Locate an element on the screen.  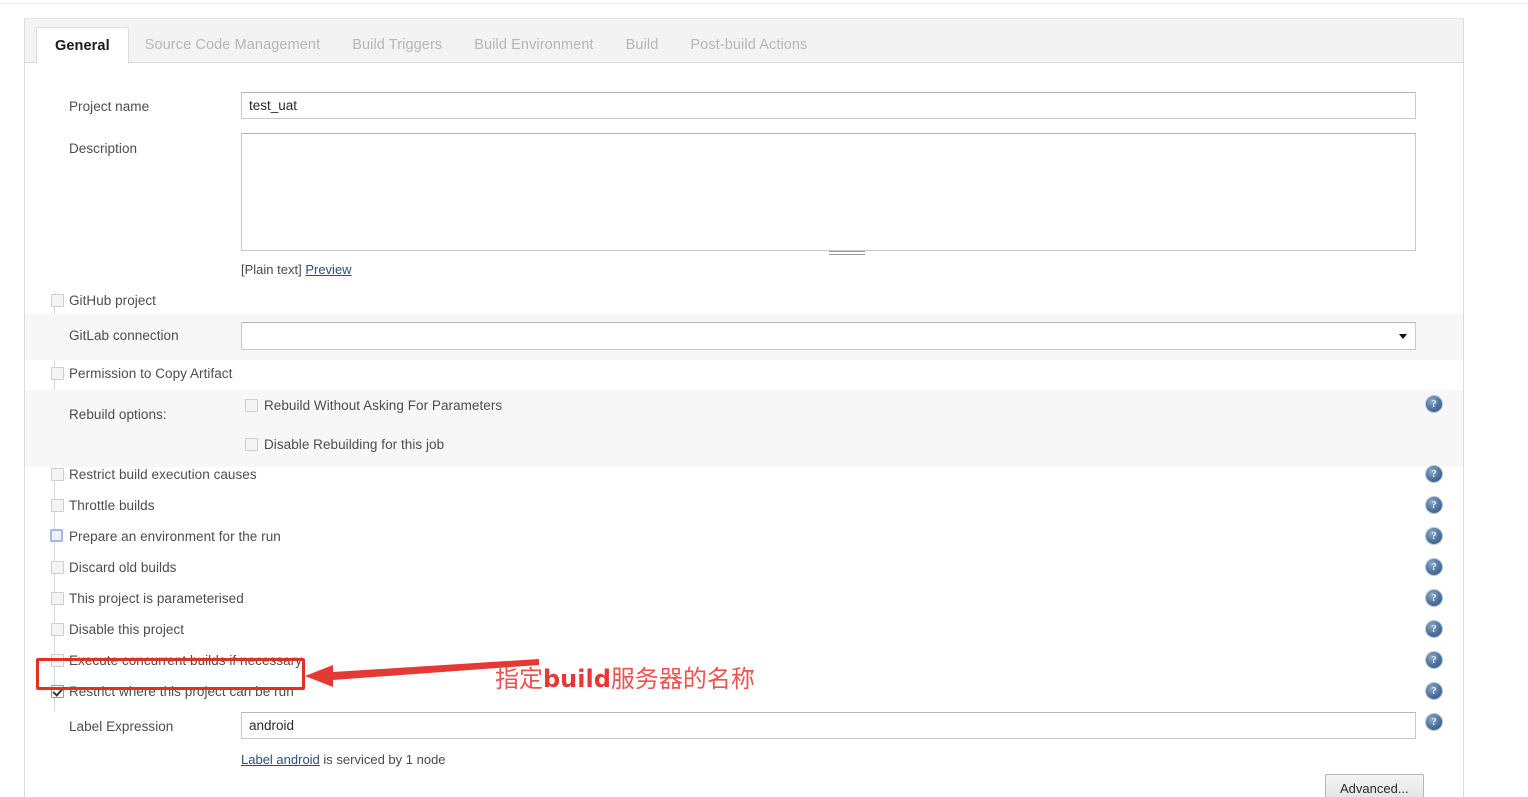
tab-source-code-management: Source Code Management is located at coordinates (233, 44).